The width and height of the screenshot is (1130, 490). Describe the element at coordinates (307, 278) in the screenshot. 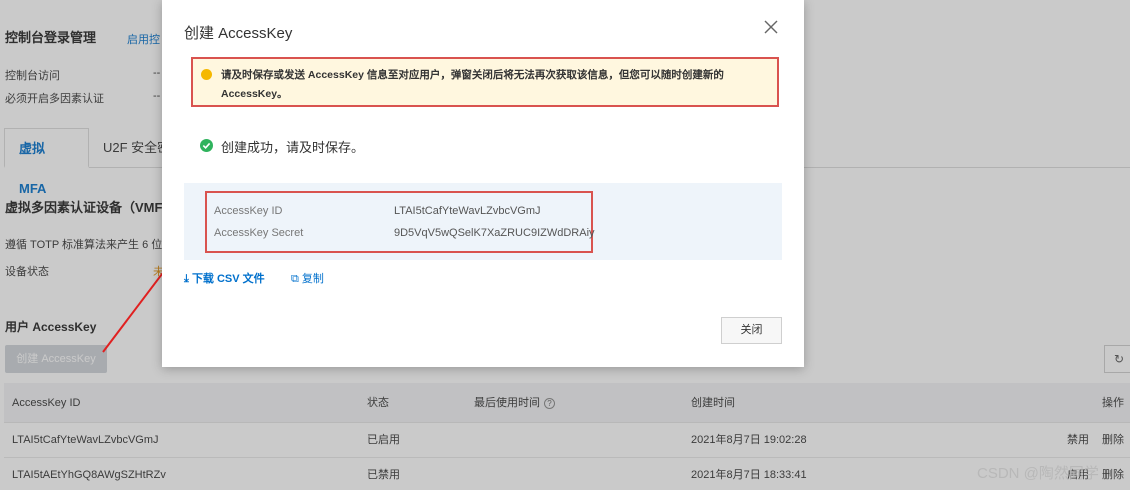

I see `copy-link: ⧉ 复制` at that location.